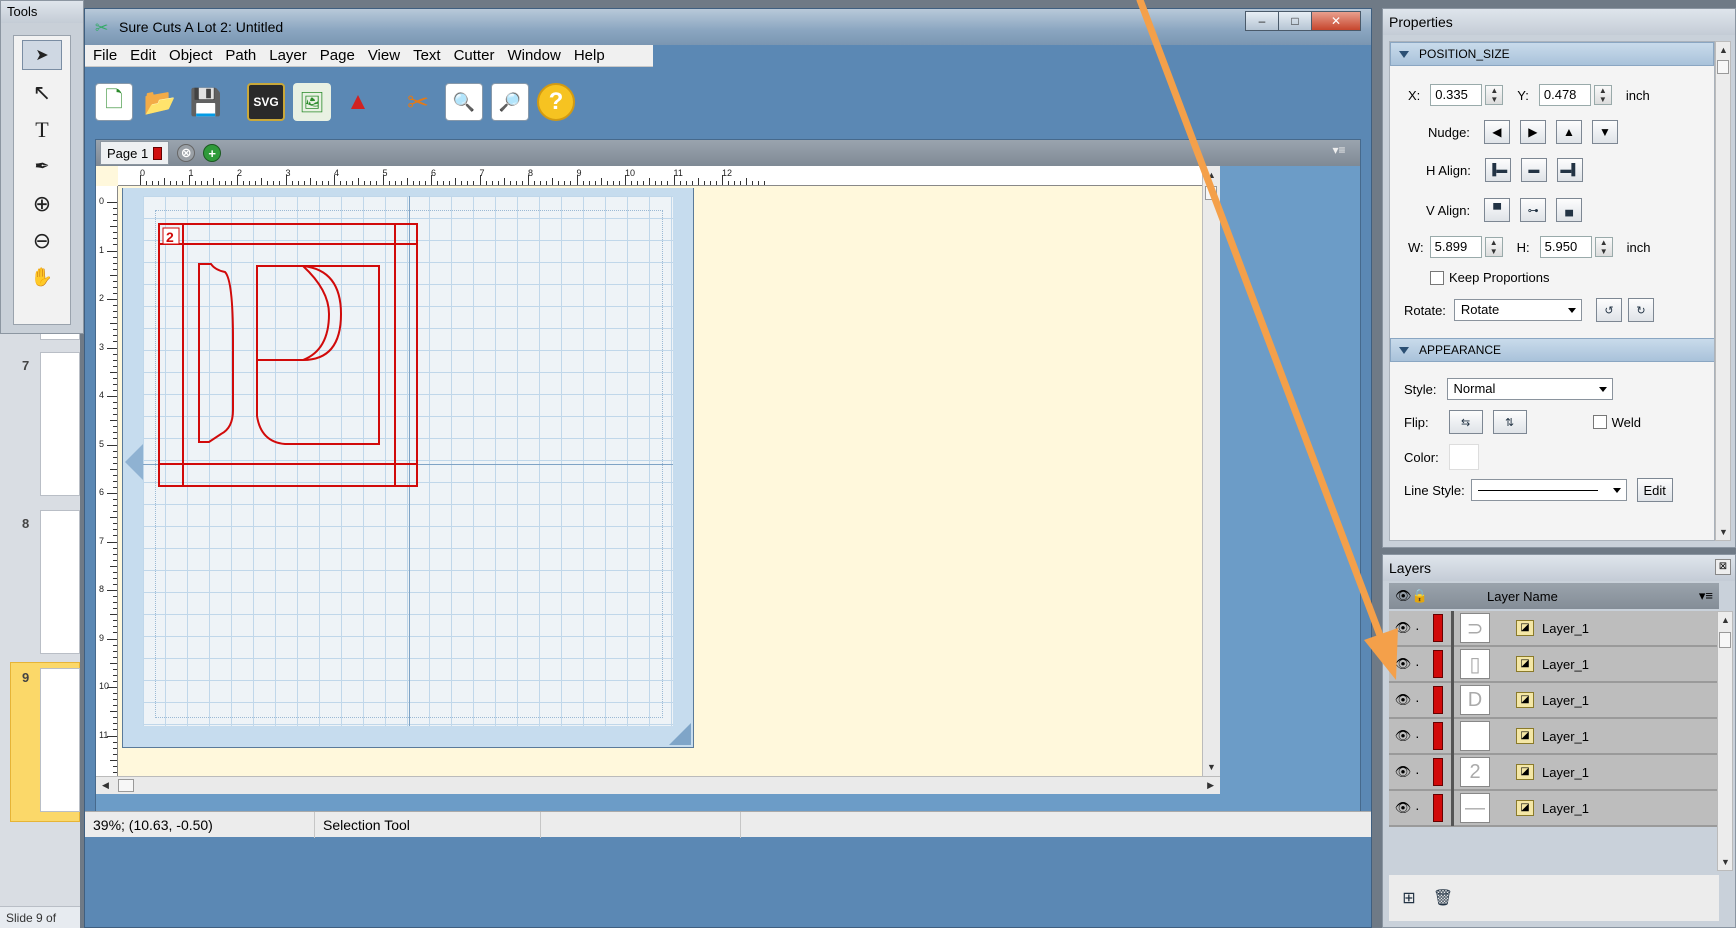  What do you see at coordinates (418, 102) in the screenshot?
I see `cut-button: ✂` at bounding box center [418, 102].